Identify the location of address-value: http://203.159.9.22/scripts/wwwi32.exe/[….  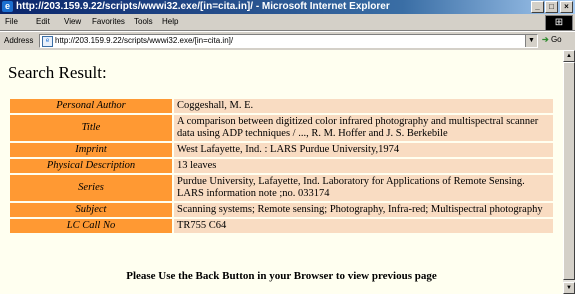
(144, 40).